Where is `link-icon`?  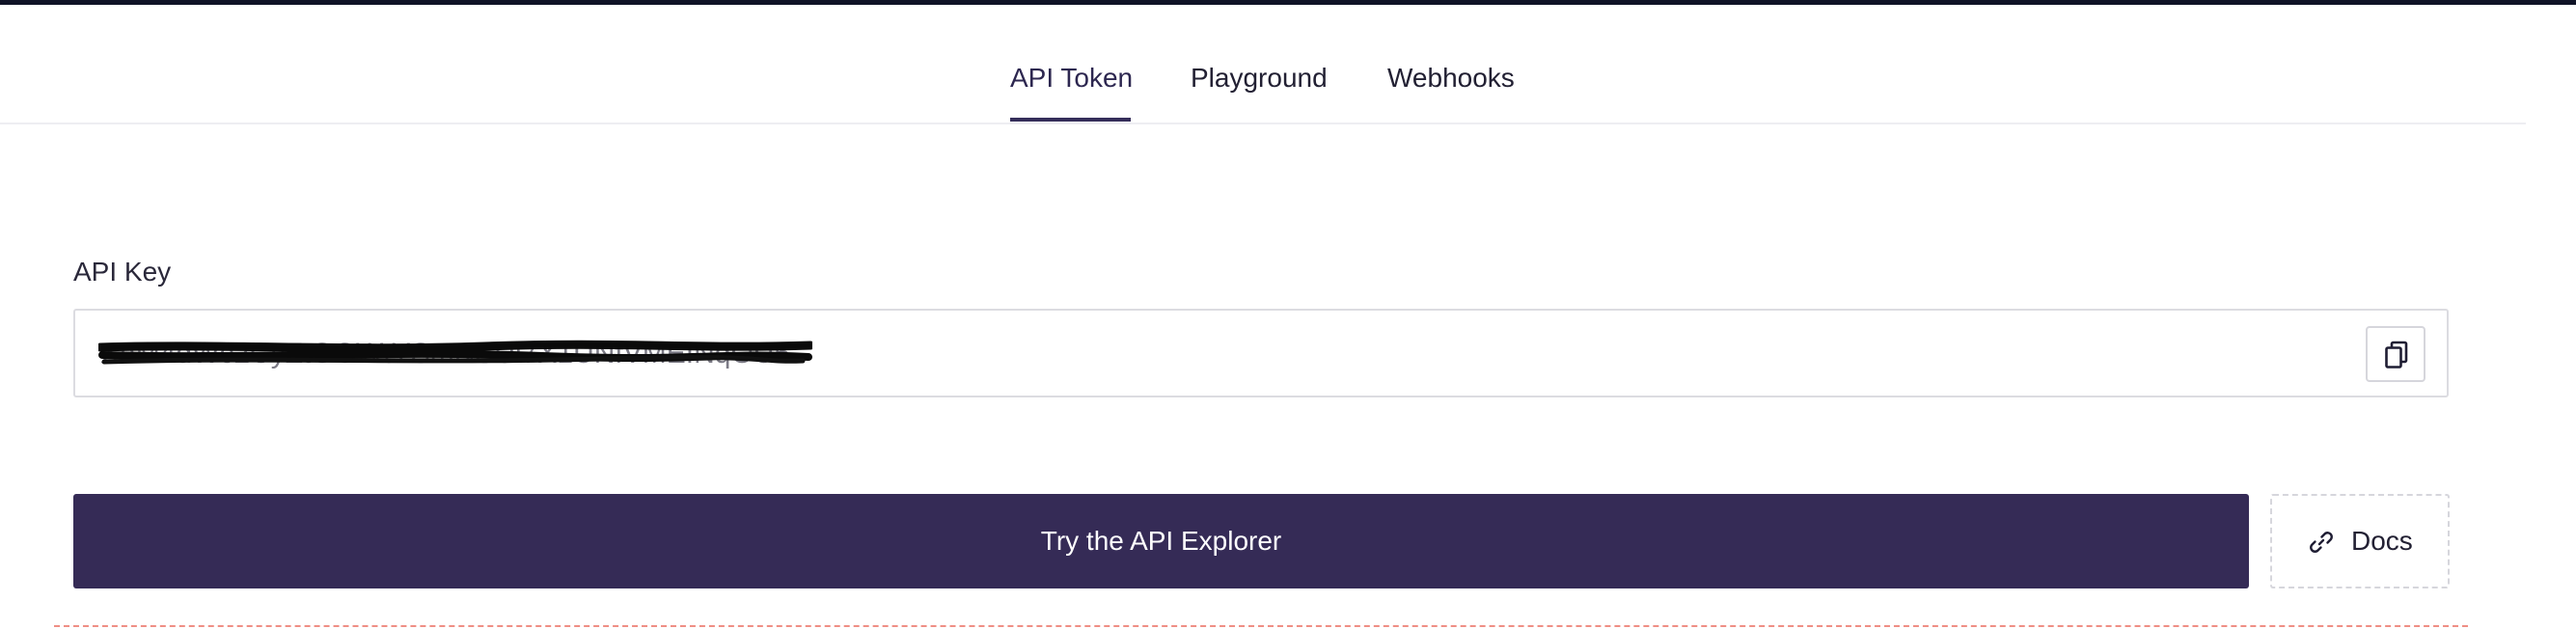
link-icon is located at coordinates (2321, 542).